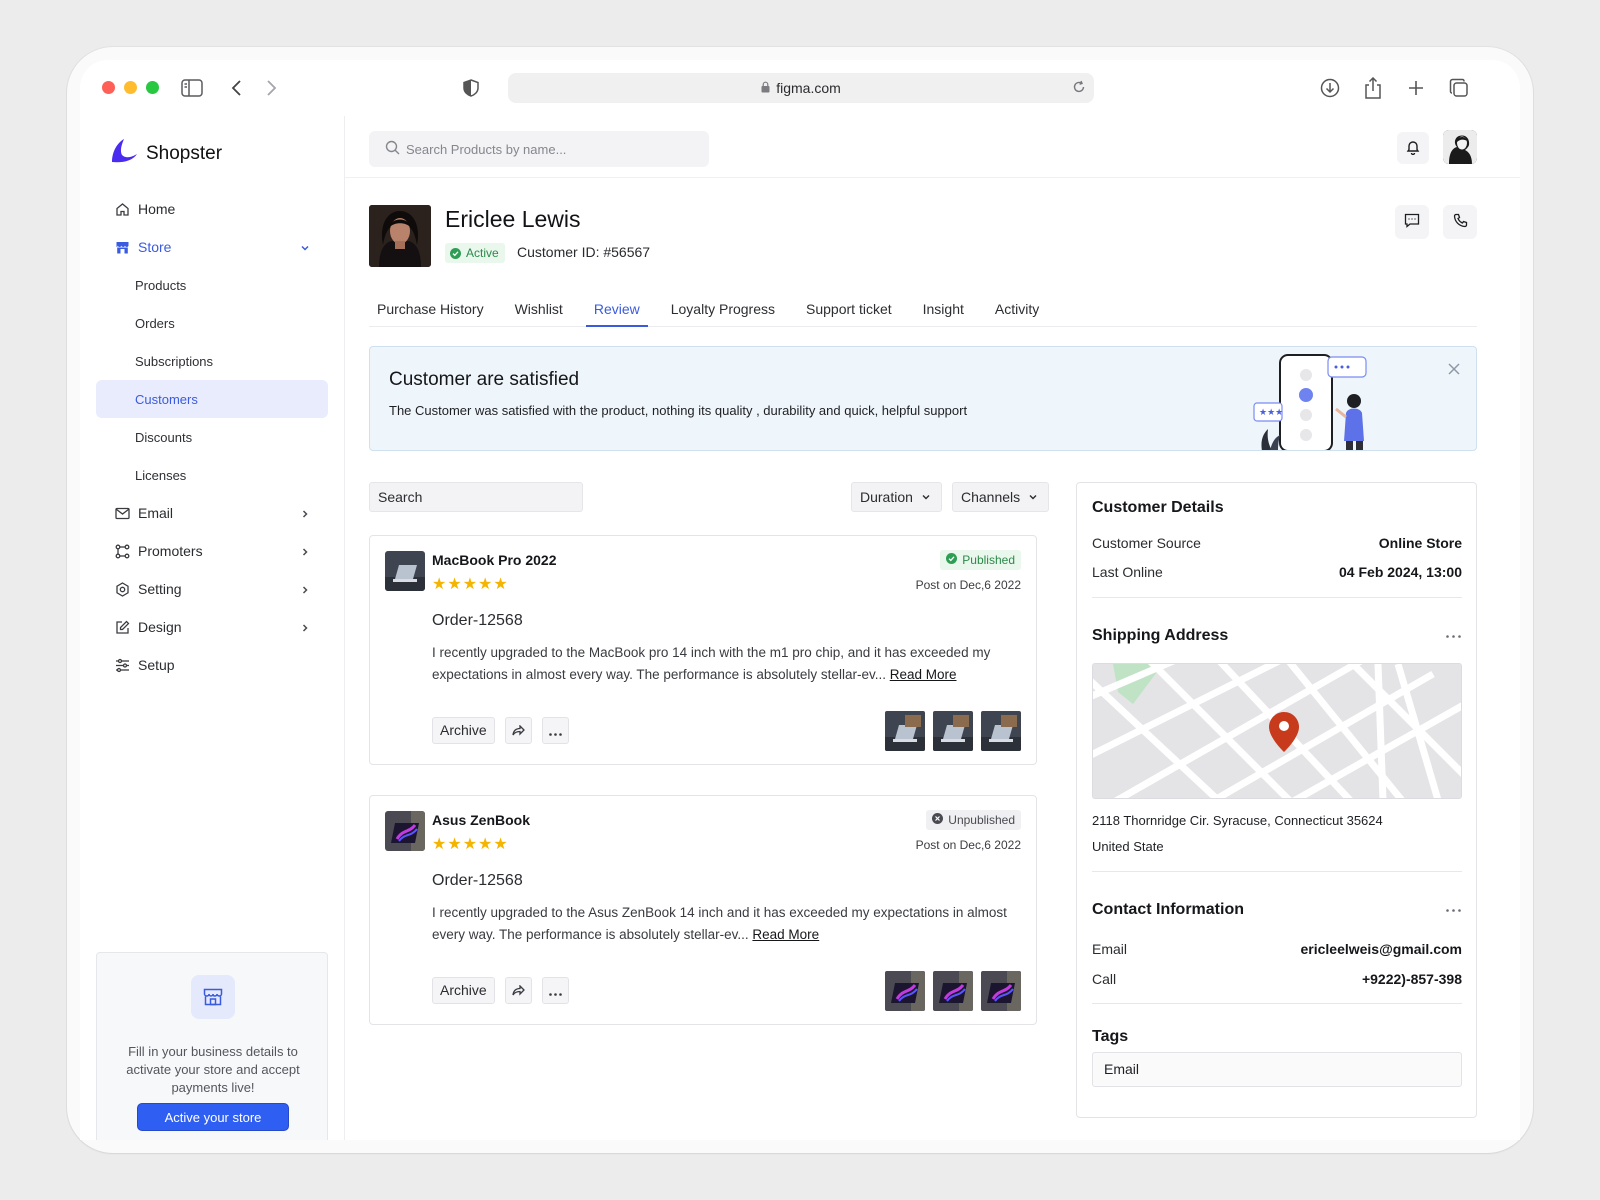 The height and width of the screenshot is (1200, 1600). Describe the element at coordinates (1001, 497) in the screenshot. I see `channels-dropdown: Channels` at that location.